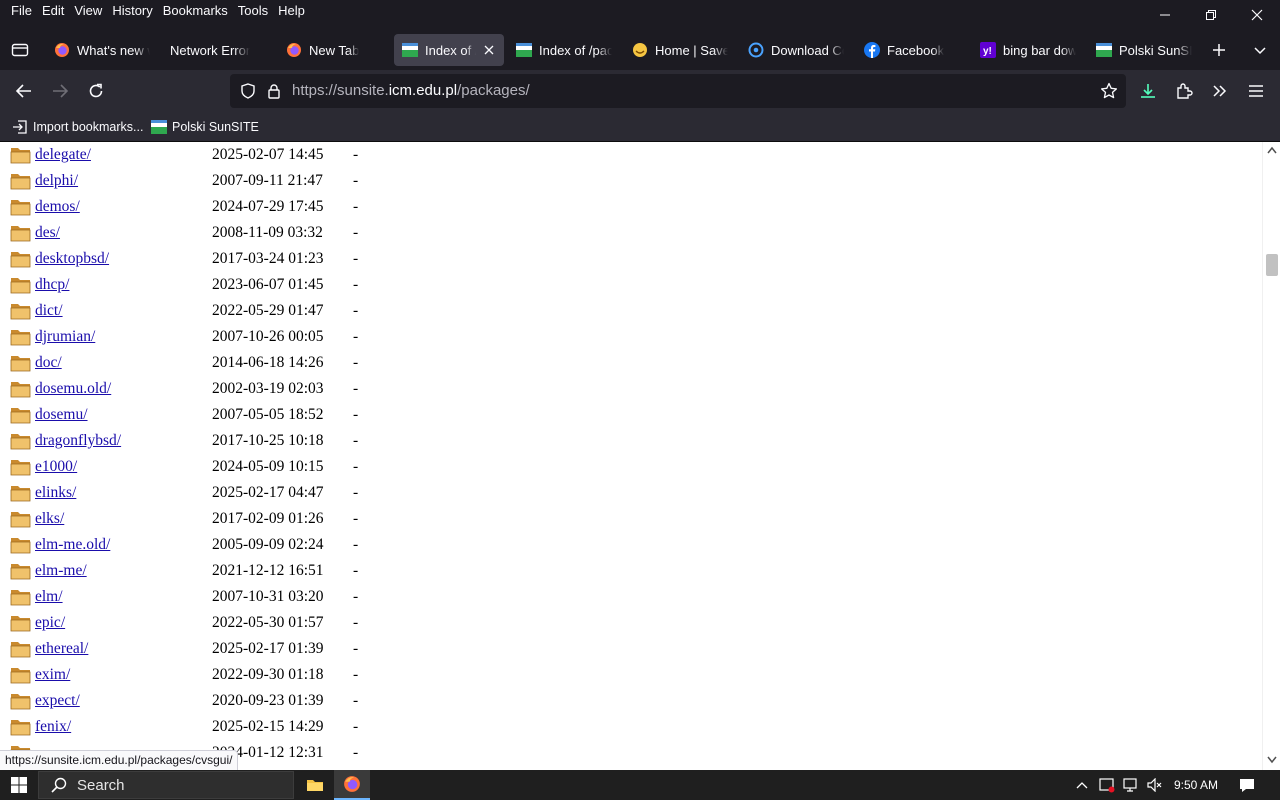  I want to click on bookmark-star-icon, so click(1109, 91).